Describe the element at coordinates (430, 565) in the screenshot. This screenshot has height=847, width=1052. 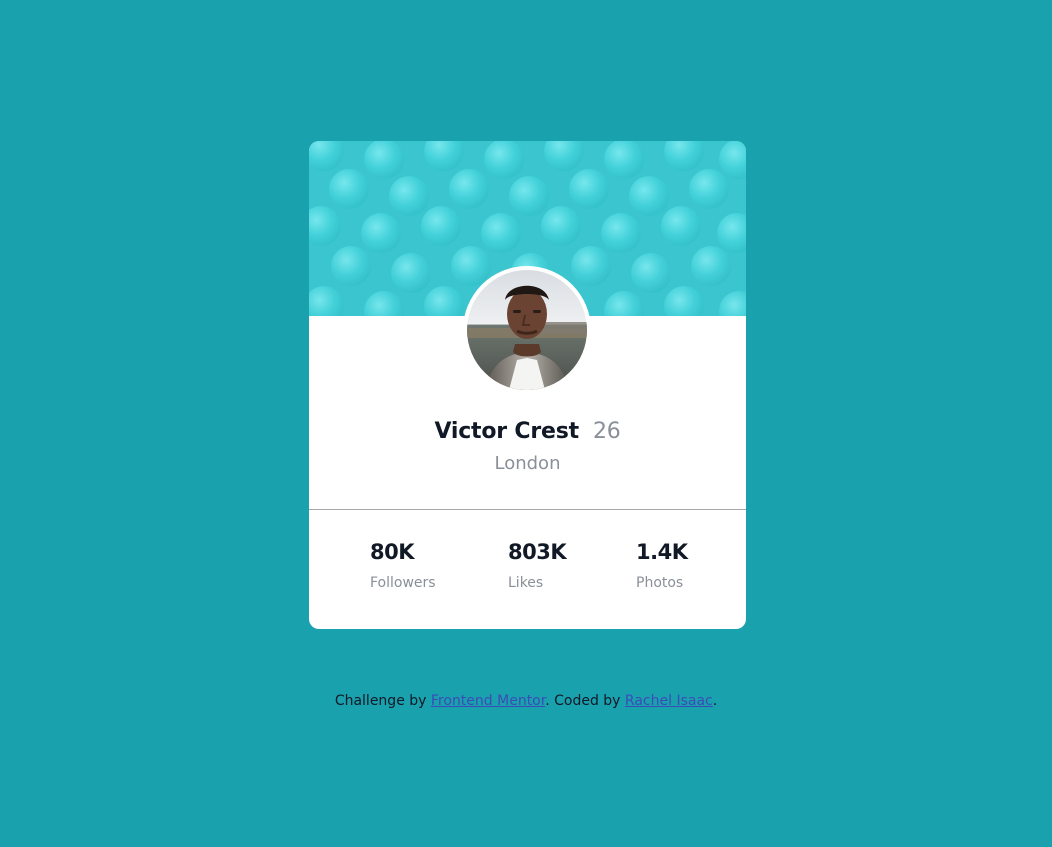
I see `stat-followers: 80K Followers` at that location.